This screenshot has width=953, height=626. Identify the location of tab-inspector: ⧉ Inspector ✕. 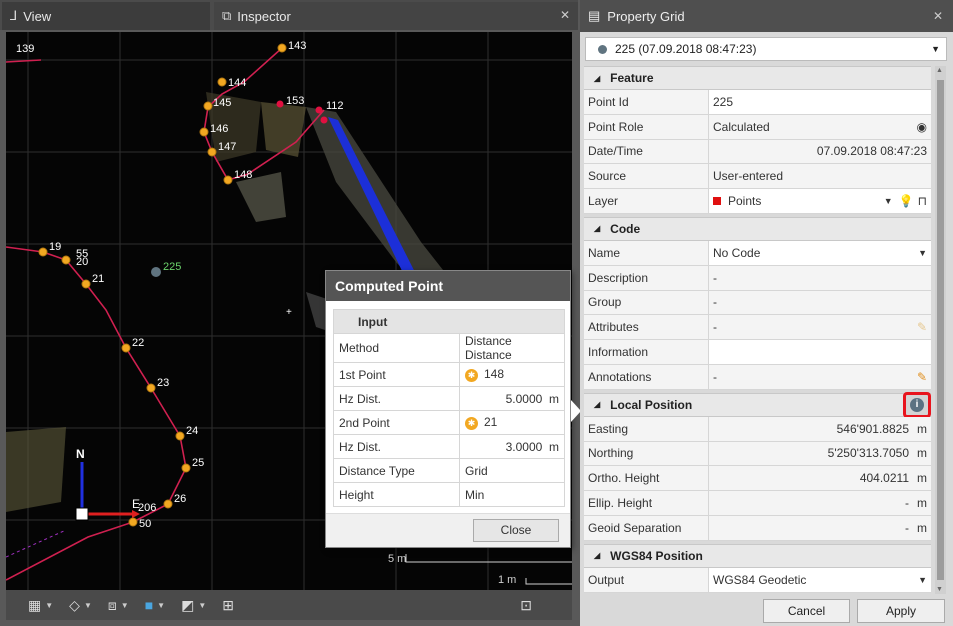
(396, 16).